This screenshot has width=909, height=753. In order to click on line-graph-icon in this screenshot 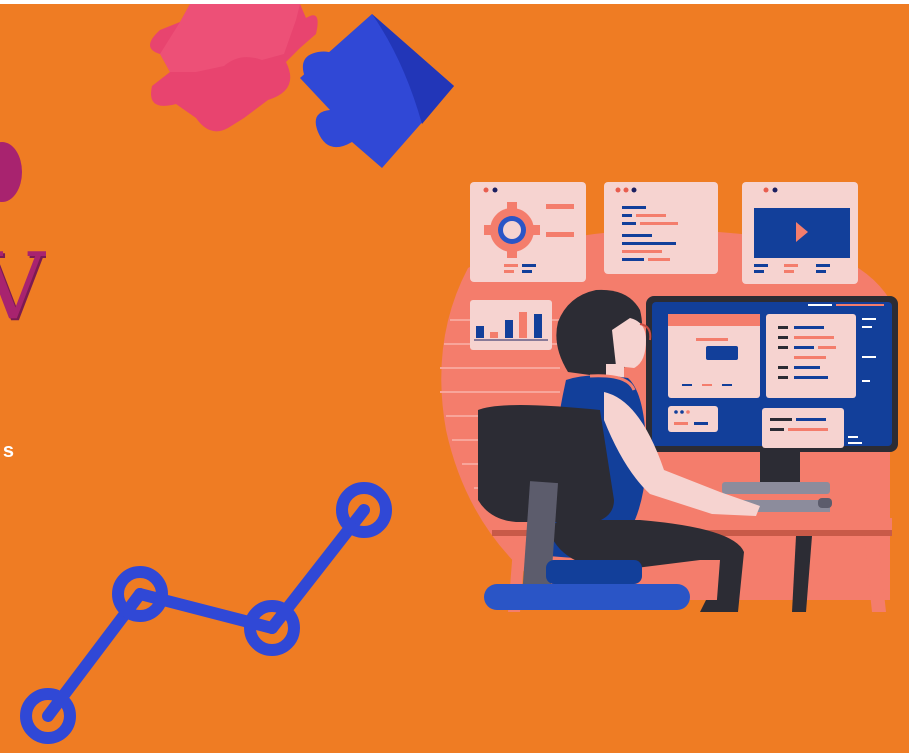, I will do `click(206, 613)`.